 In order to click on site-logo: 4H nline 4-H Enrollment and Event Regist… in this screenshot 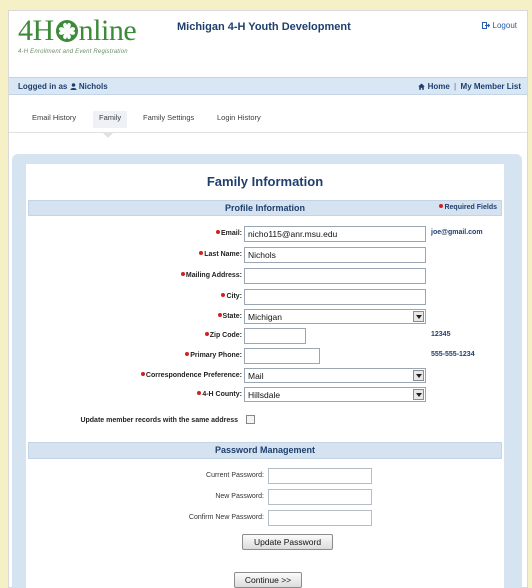, I will do `click(98, 40)`.